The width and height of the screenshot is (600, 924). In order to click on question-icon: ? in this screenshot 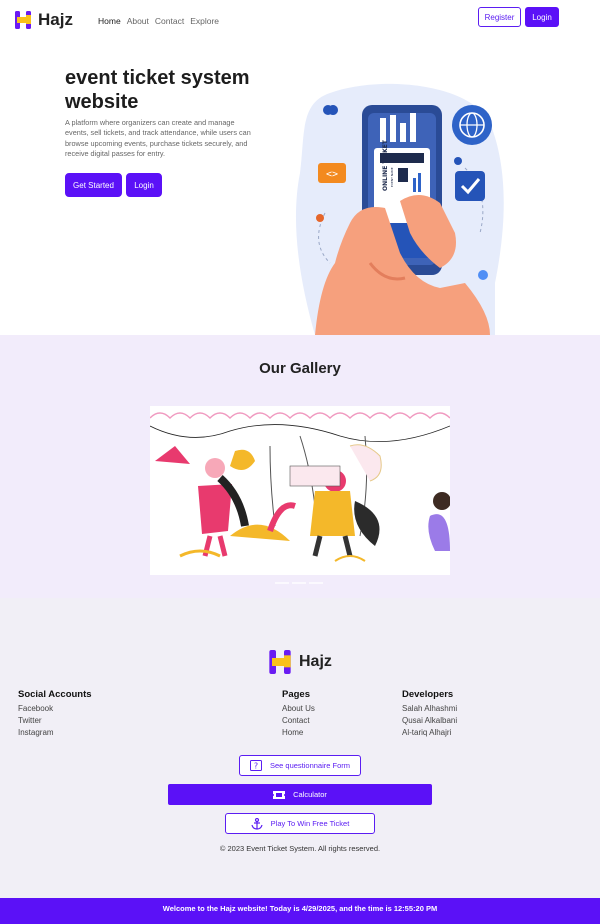, I will do `click(255, 765)`.